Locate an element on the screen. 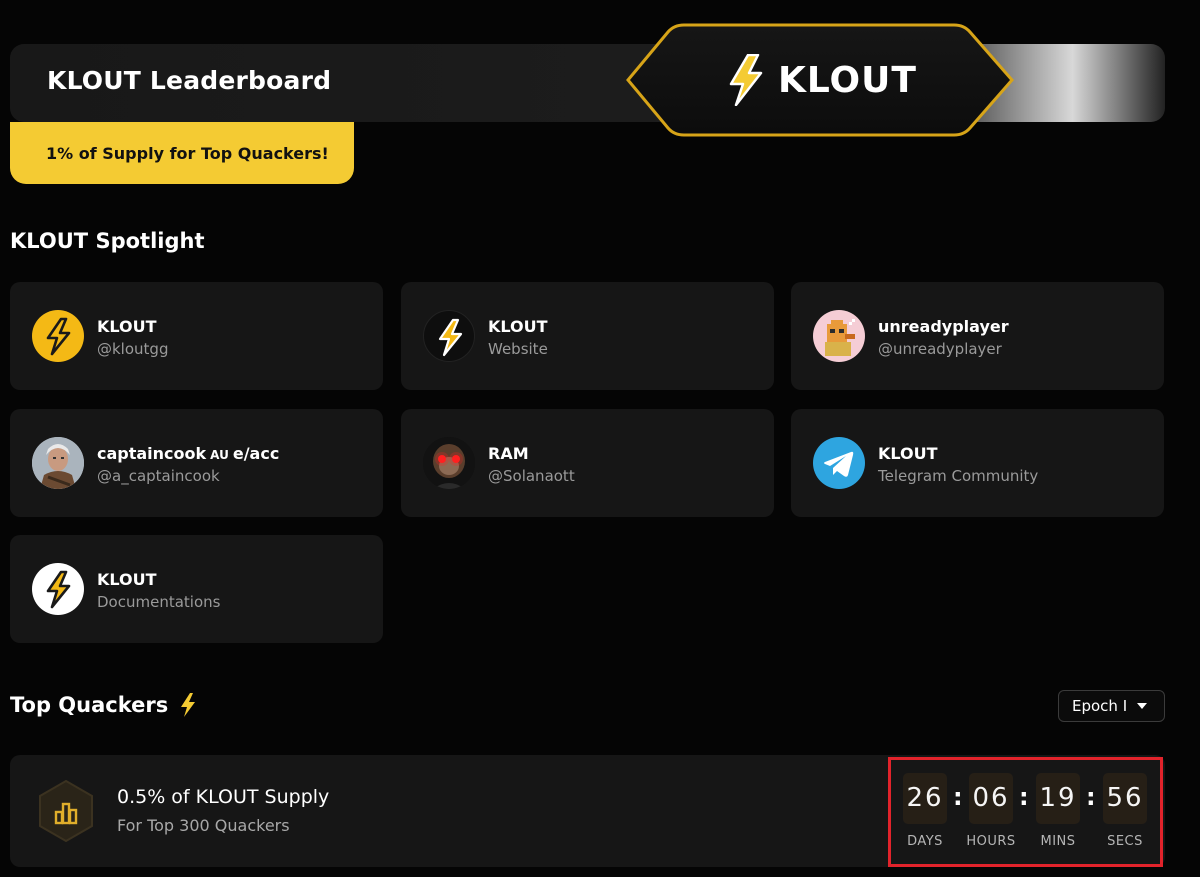  card-name: unreadyplayer is located at coordinates (943, 326).